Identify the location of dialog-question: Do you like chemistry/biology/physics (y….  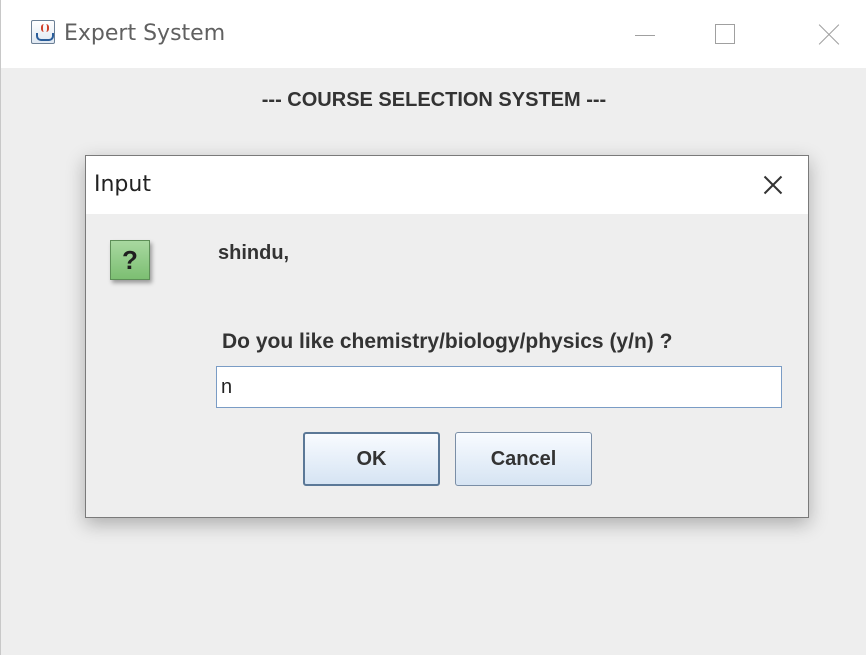
(447, 341).